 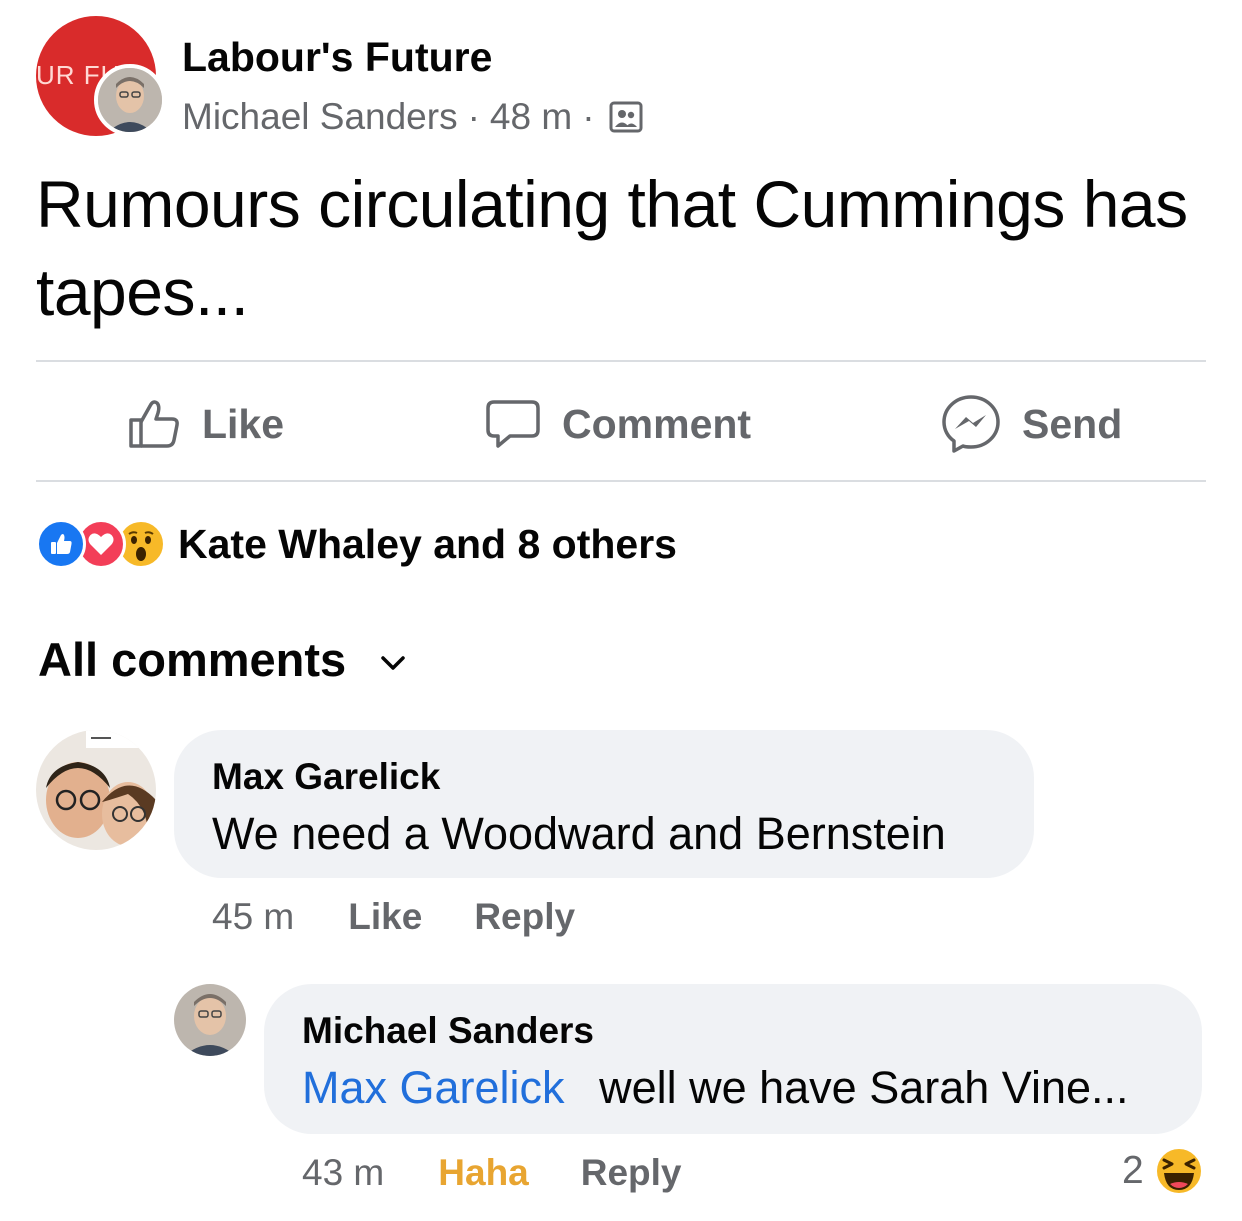 What do you see at coordinates (253, 917) in the screenshot?
I see `comment-time: 45 m` at bounding box center [253, 917].